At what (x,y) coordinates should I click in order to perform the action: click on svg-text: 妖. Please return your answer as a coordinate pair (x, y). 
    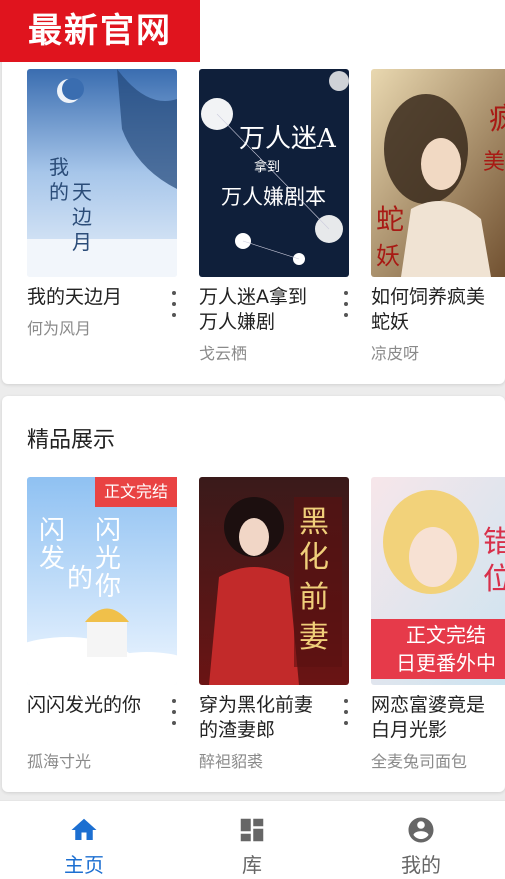
    Looking at the image, I should click on (388, 256).